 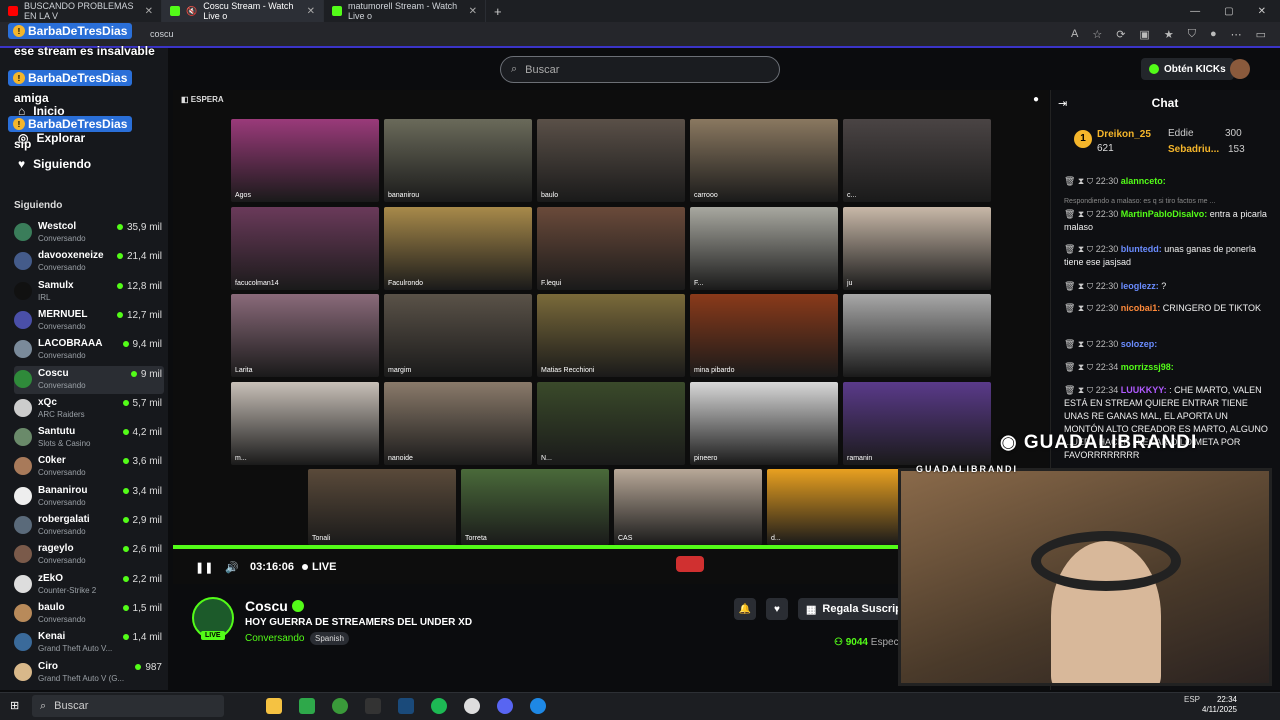 What do you see at coordinates (266, 606) in the screenshot?
I see `streamer-name: Coscu` at bounding box center [266, 606].